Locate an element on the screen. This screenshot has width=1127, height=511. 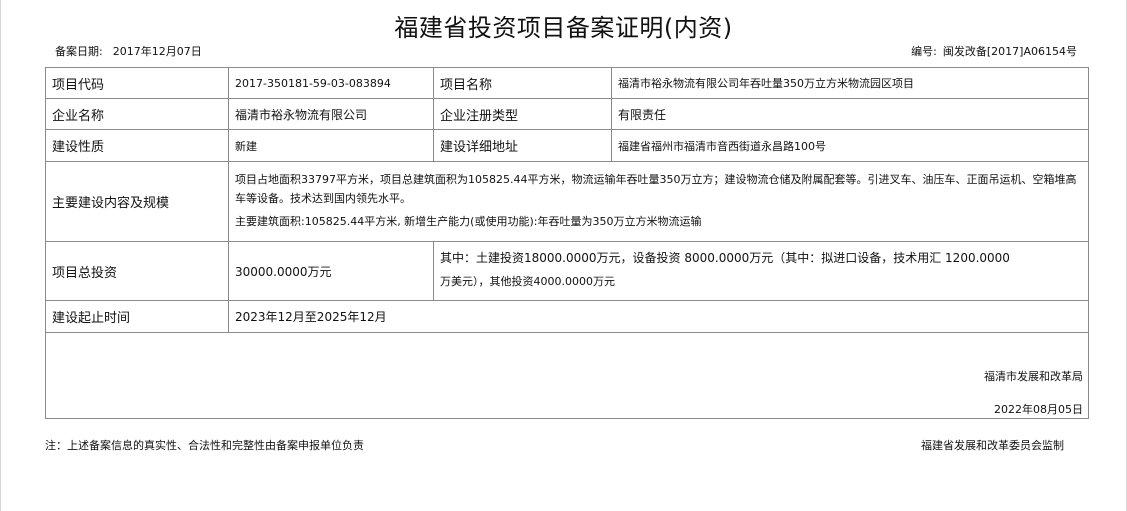
record-date-value: 2017年12月07日 is located at coordinates (157, 51).